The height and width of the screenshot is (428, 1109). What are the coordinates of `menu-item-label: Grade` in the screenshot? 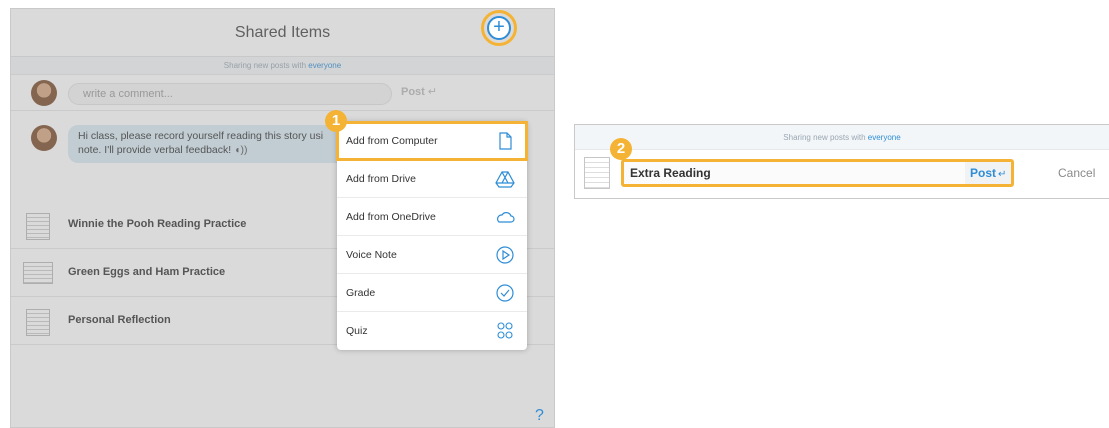 It's located at (361, 293).